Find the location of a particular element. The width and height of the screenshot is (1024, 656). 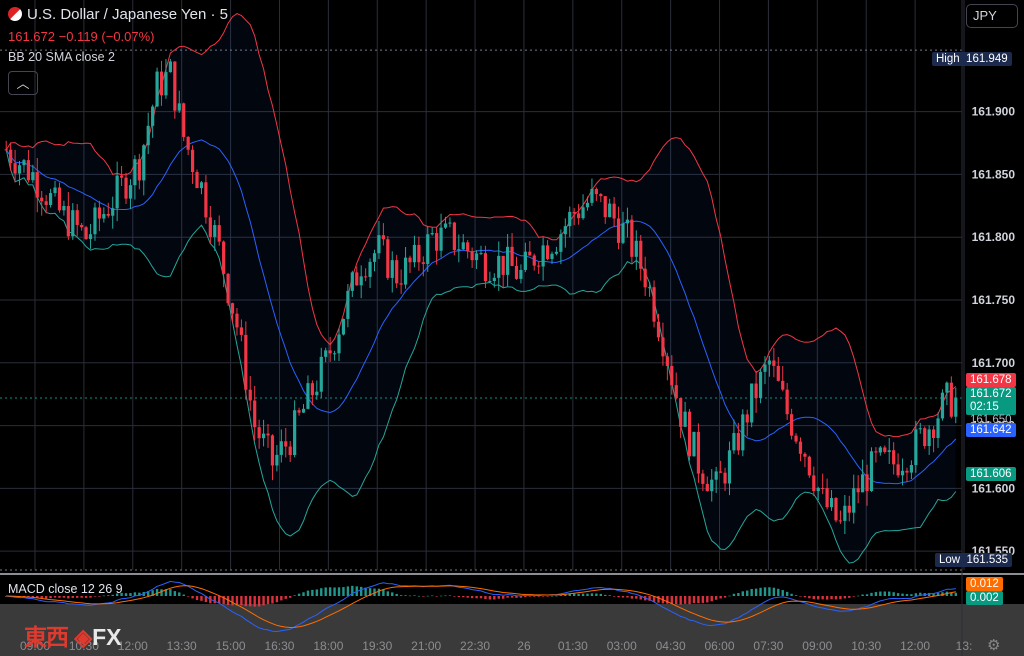

y-tick-label: 161.600 is located at coordinates (994, 488).